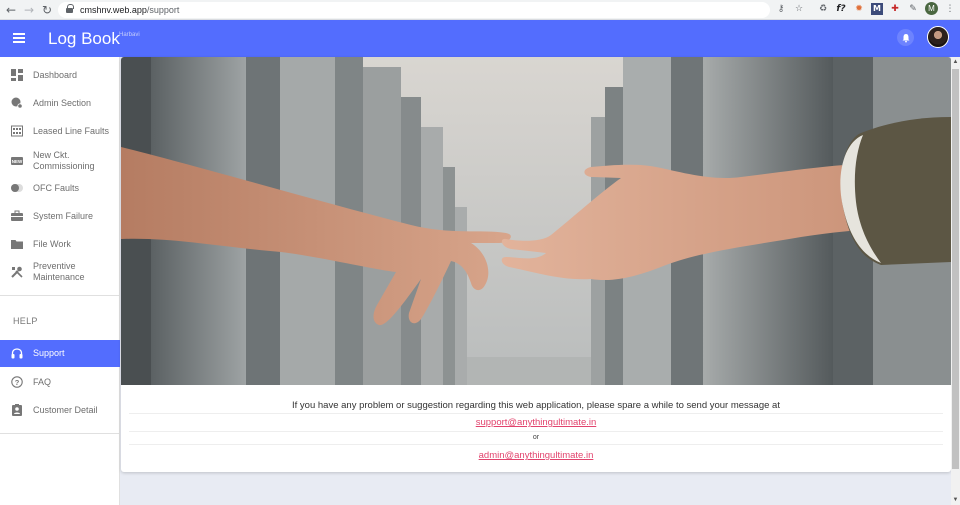  What do you see at coordinates (799, 9) in the screenshot?
I see `star-icon: ☆` at bounding box center [799, 9].